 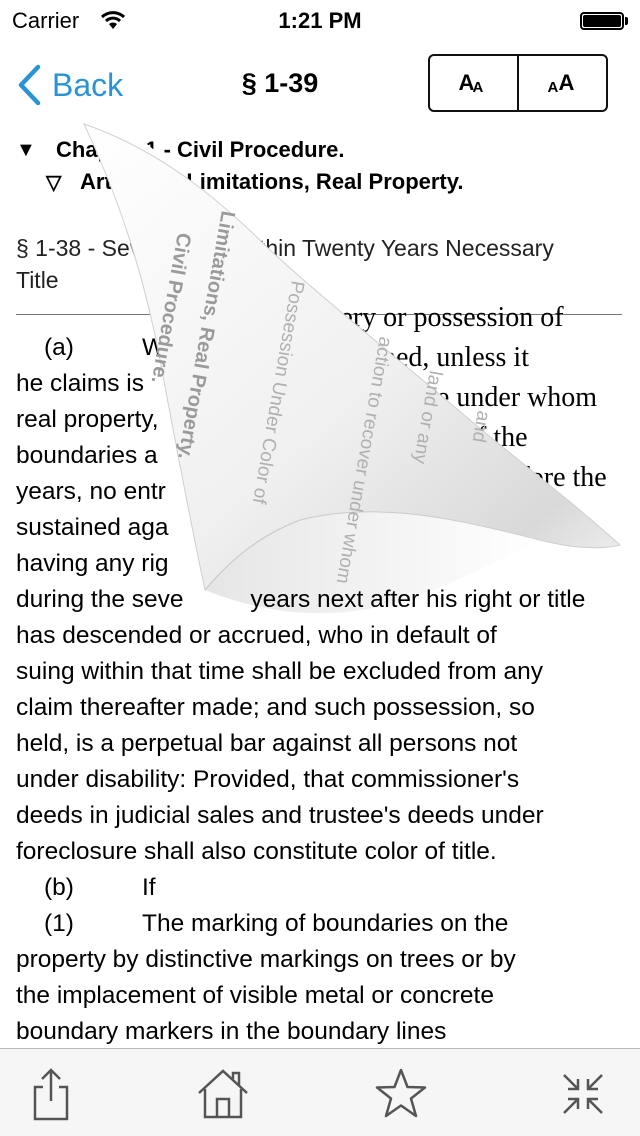 I want to click on bottom-toolbar, so click(x=320, y=1092).